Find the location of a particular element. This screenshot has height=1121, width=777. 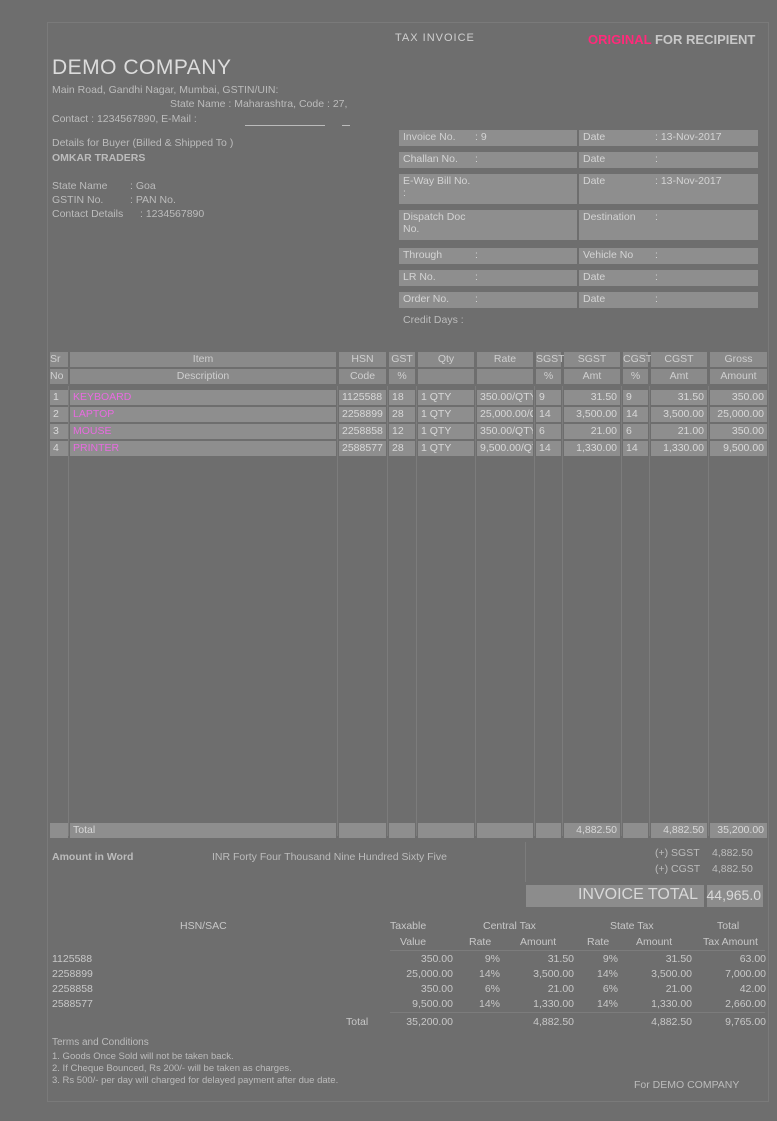

eway-bill-field: E-Way Bill No. : is located at coordinates (488, 189).